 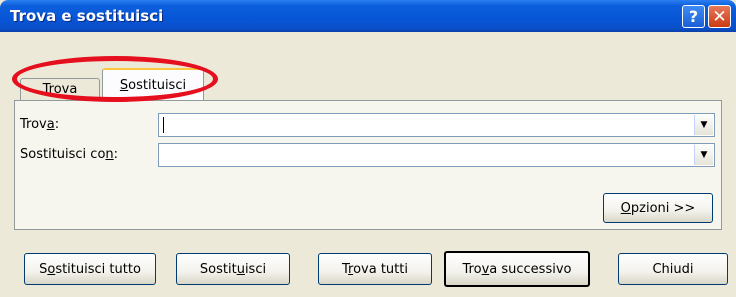 What do you see at coordinates (163, 125) in the screenshot?
I see `text-caret` at bounding box center [163, 125].